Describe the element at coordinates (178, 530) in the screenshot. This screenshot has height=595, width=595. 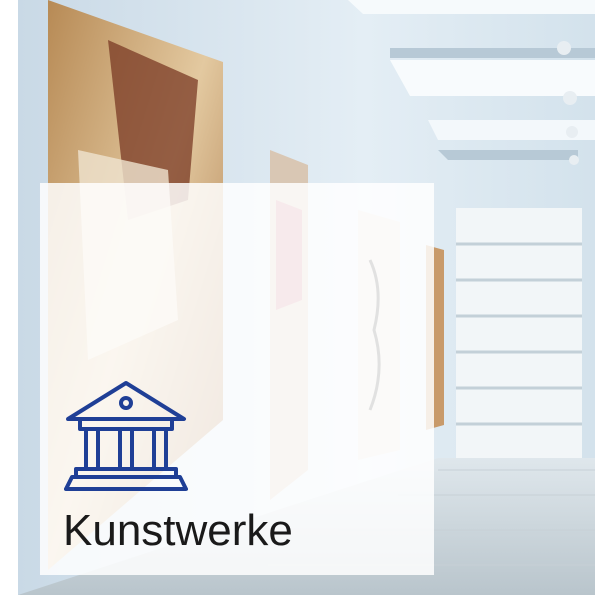
I see `category-label: Kunstwerke` at that location.